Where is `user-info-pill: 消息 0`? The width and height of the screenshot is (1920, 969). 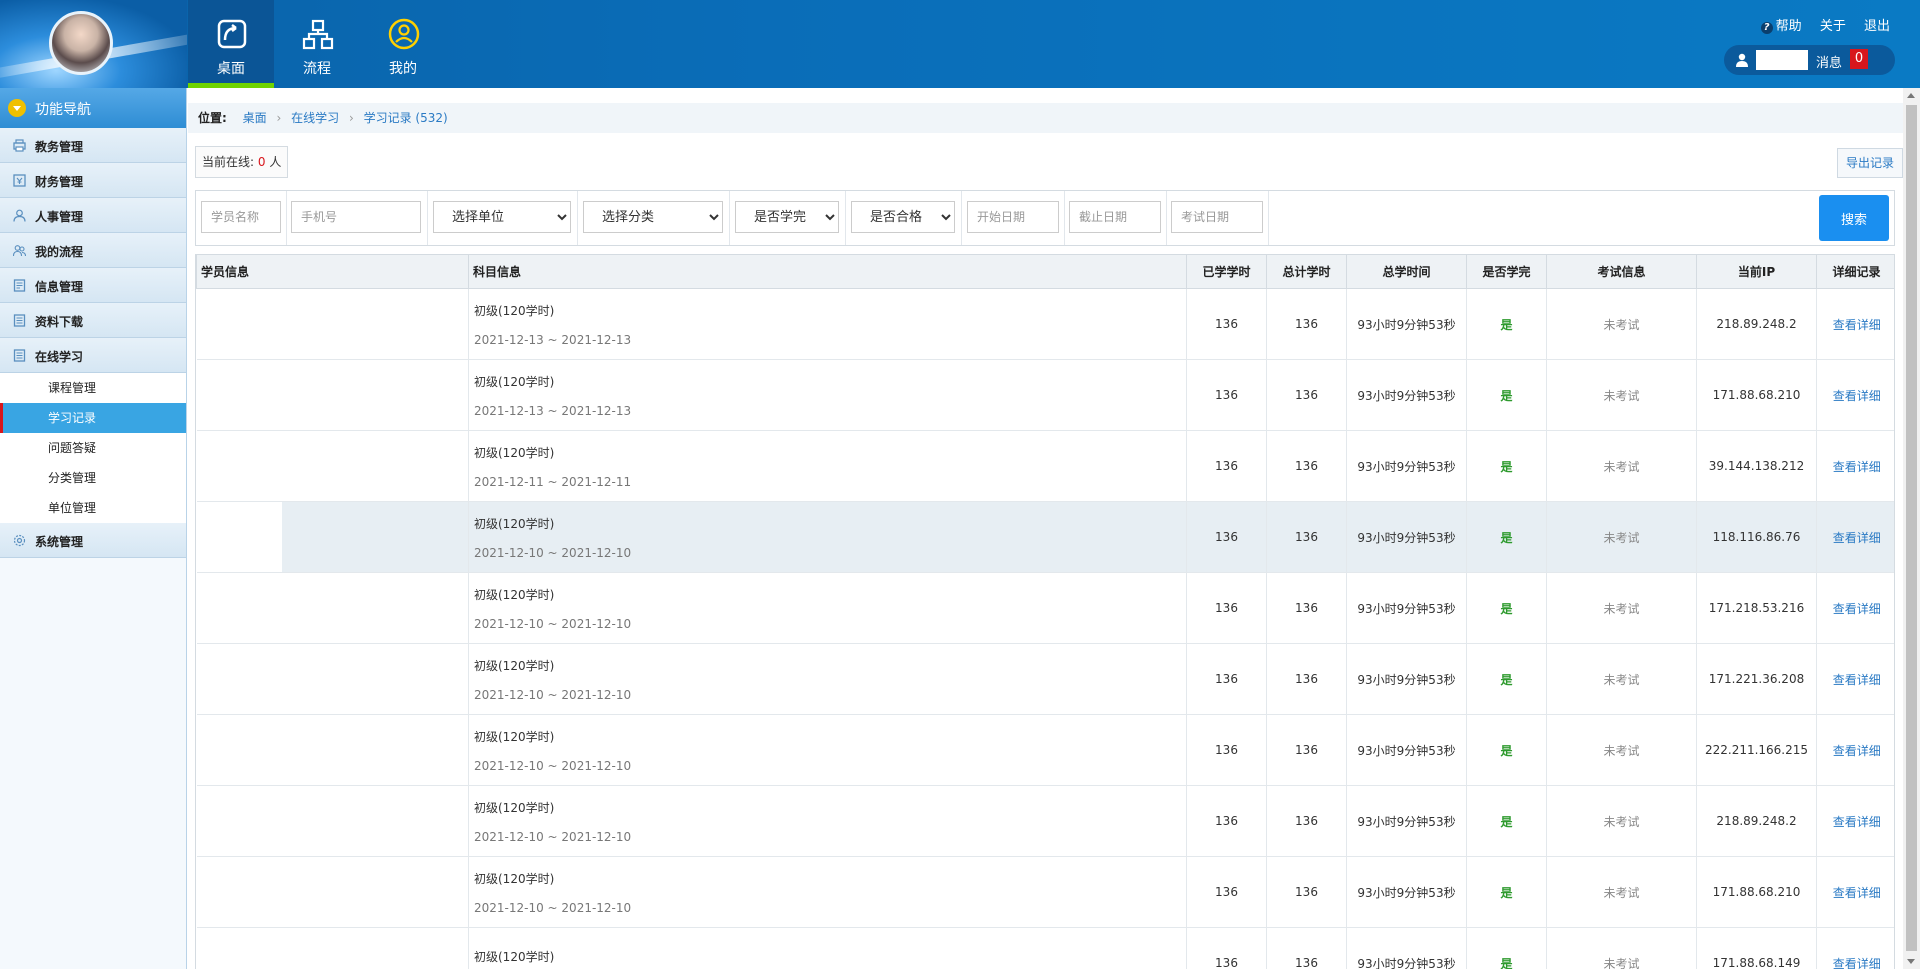 user-info-pill: 消息 0 is located at coordinates (1809, 60).